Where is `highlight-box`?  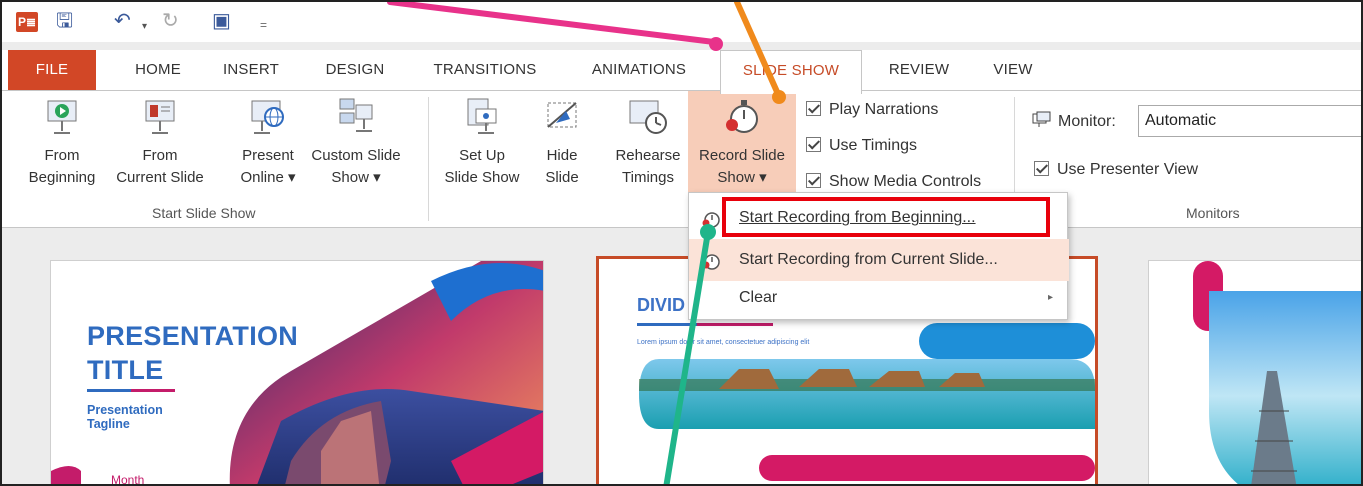
highlight-box is located at coordinates (886, 217).